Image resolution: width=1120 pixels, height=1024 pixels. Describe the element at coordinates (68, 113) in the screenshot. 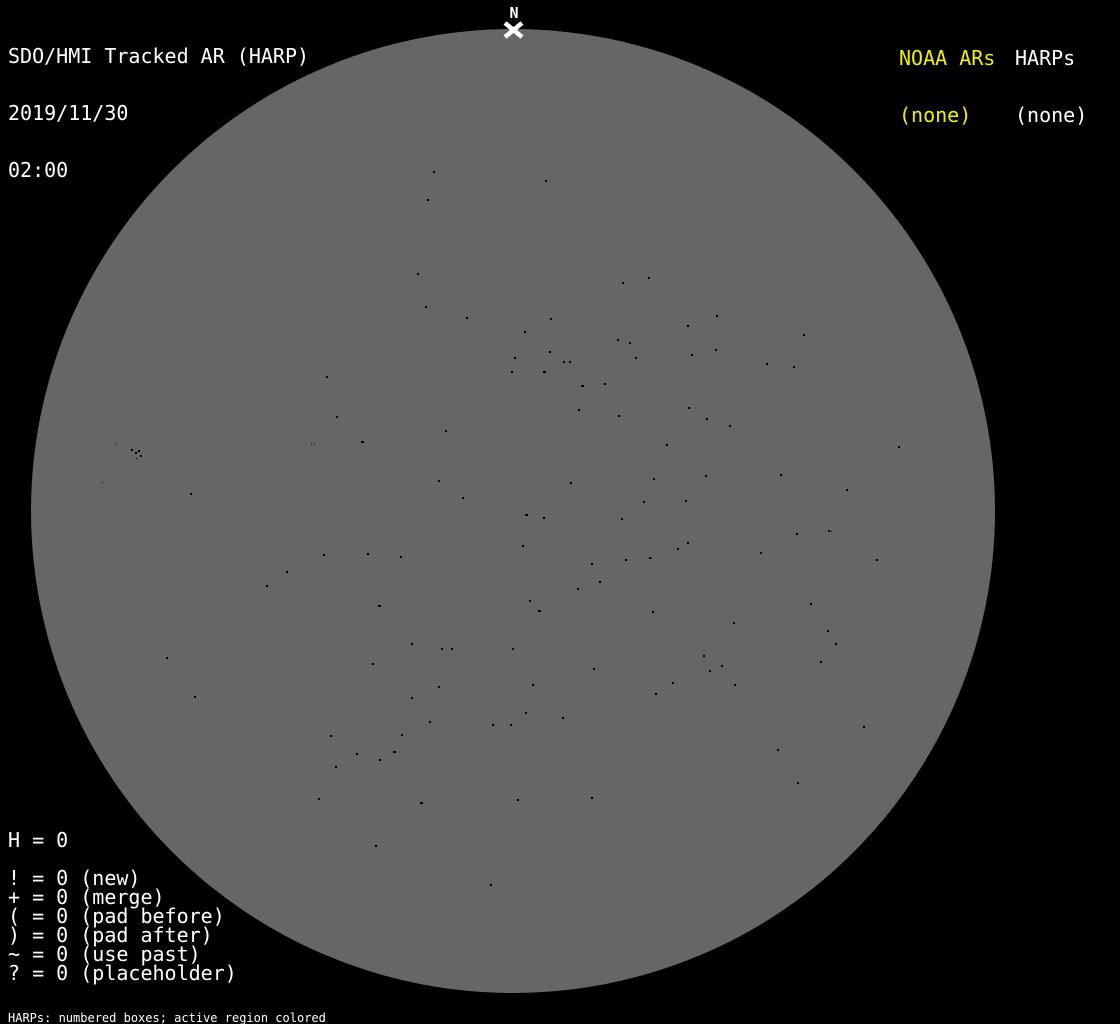

I see `plot-date: 2019/11/30` at that location.